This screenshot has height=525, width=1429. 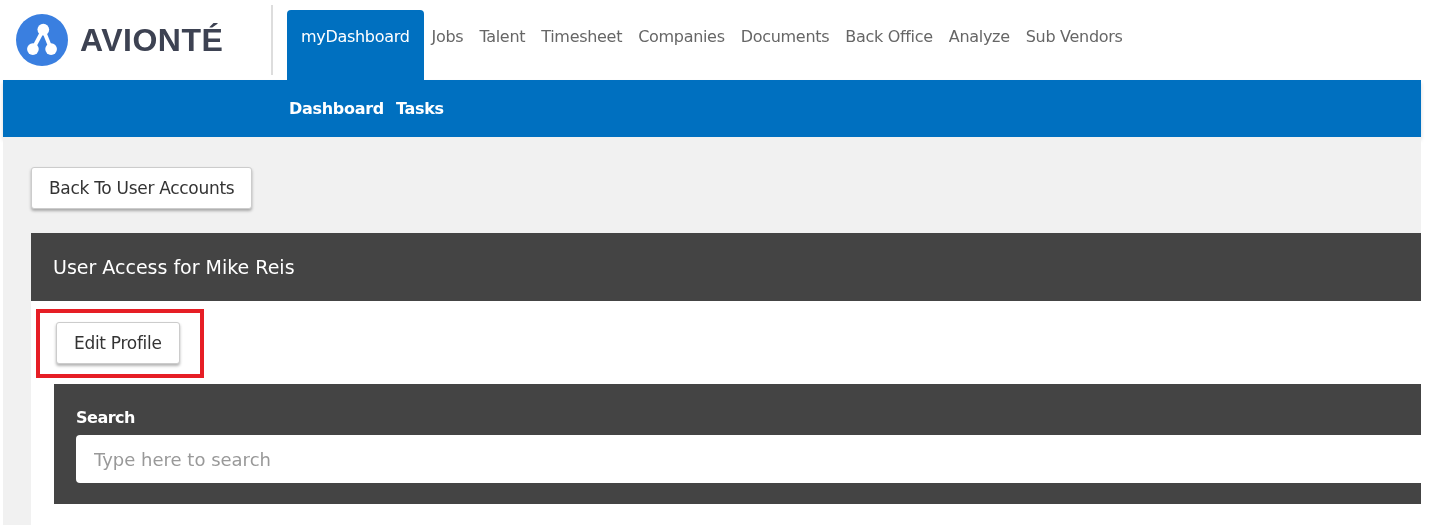 I want to click on nav-tab: Jobs, so click(x=447, y=45).